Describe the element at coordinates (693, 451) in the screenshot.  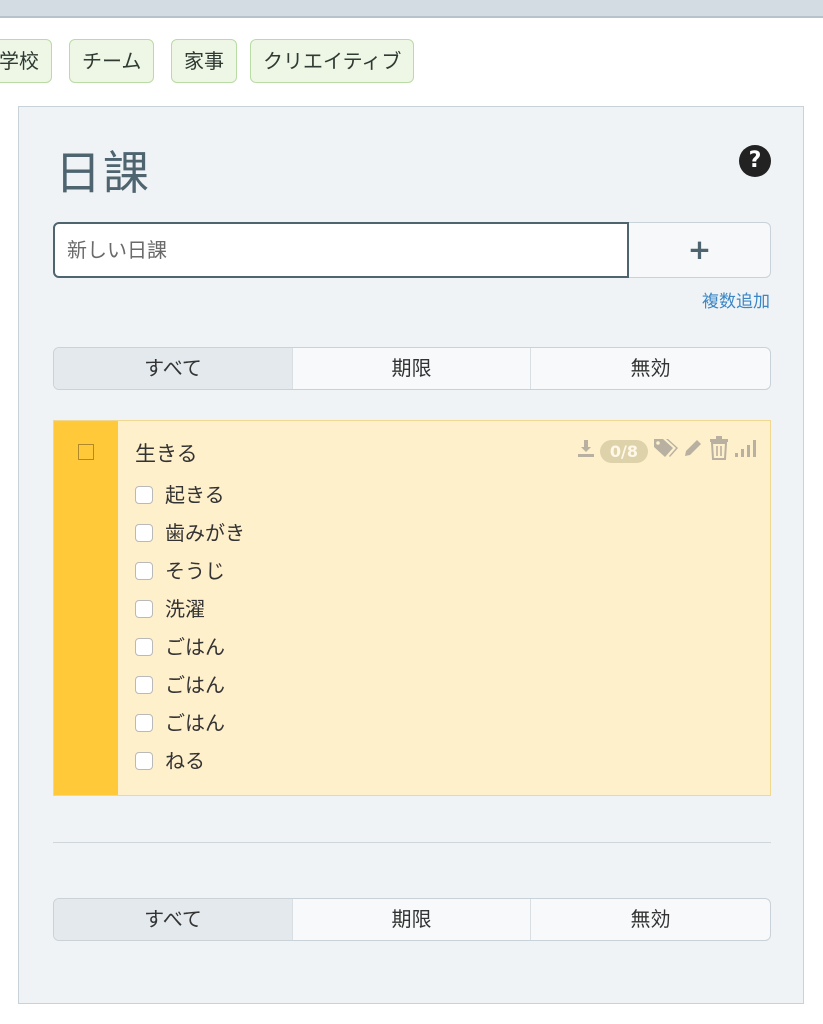
I see `edit-icon` at that location.